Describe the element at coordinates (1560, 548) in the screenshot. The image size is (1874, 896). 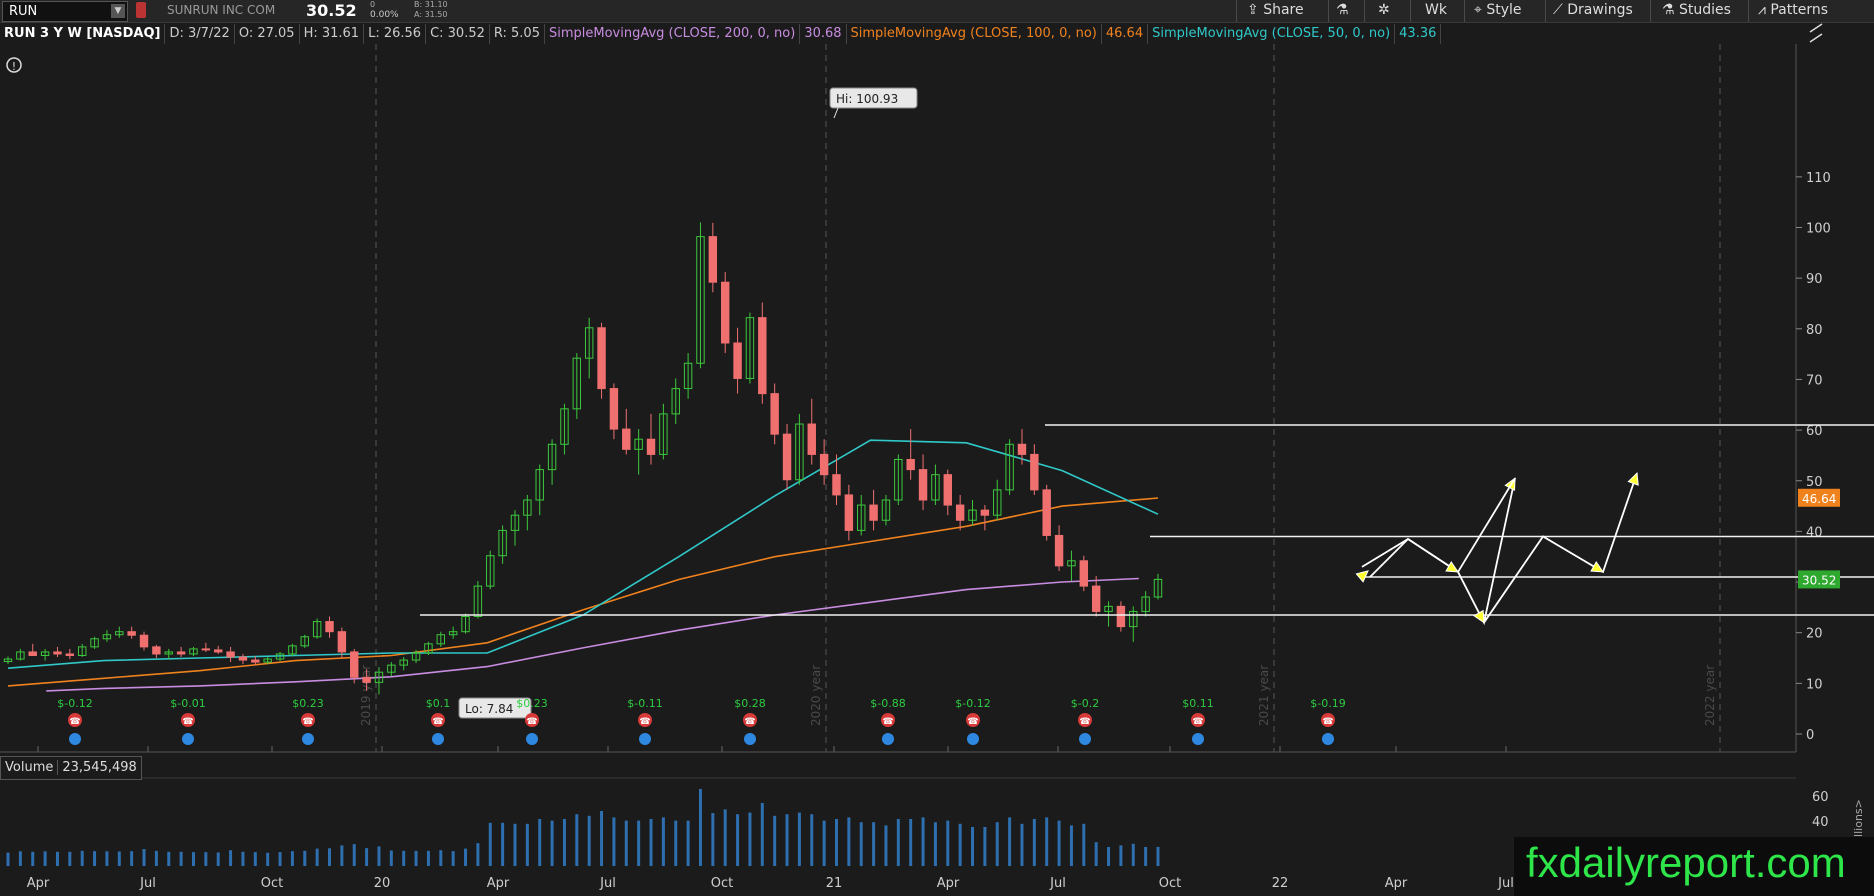
I see `projection-arrow-path-b` at that location.